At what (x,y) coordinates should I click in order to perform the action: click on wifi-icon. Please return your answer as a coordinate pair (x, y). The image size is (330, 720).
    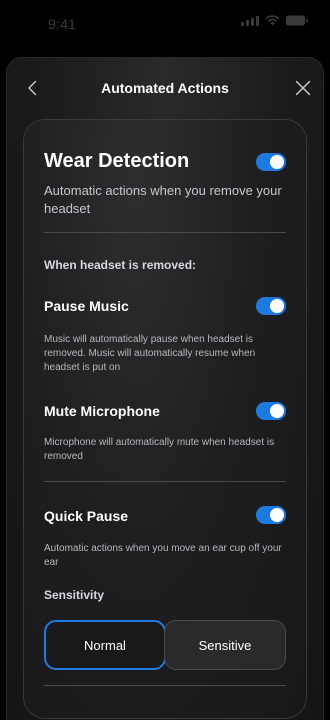
    Looking at the image, I should click on (272, 20).